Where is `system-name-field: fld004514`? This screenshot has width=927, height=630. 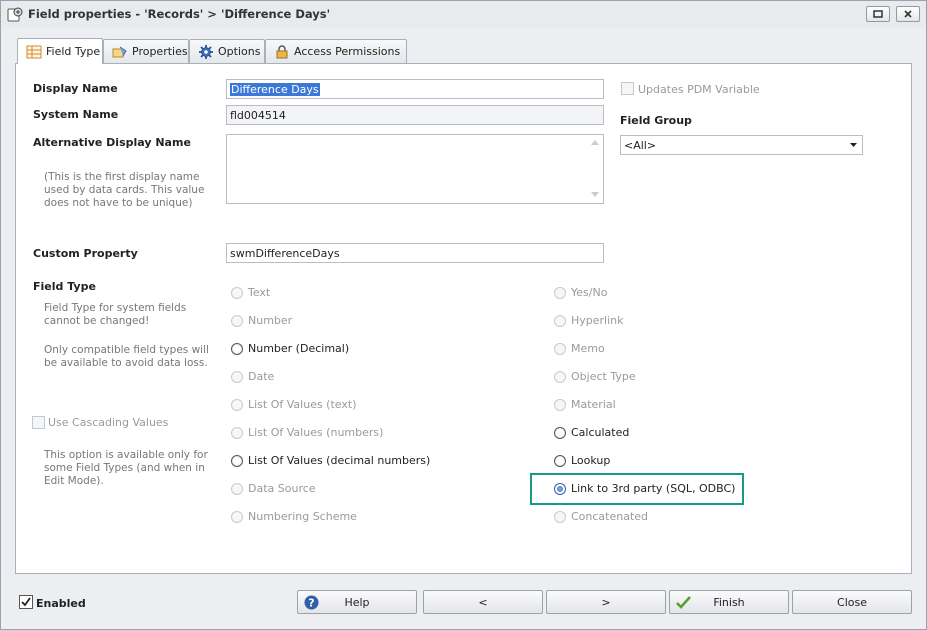 system-name-field: fld004514 is located at coordinates (415, 115).